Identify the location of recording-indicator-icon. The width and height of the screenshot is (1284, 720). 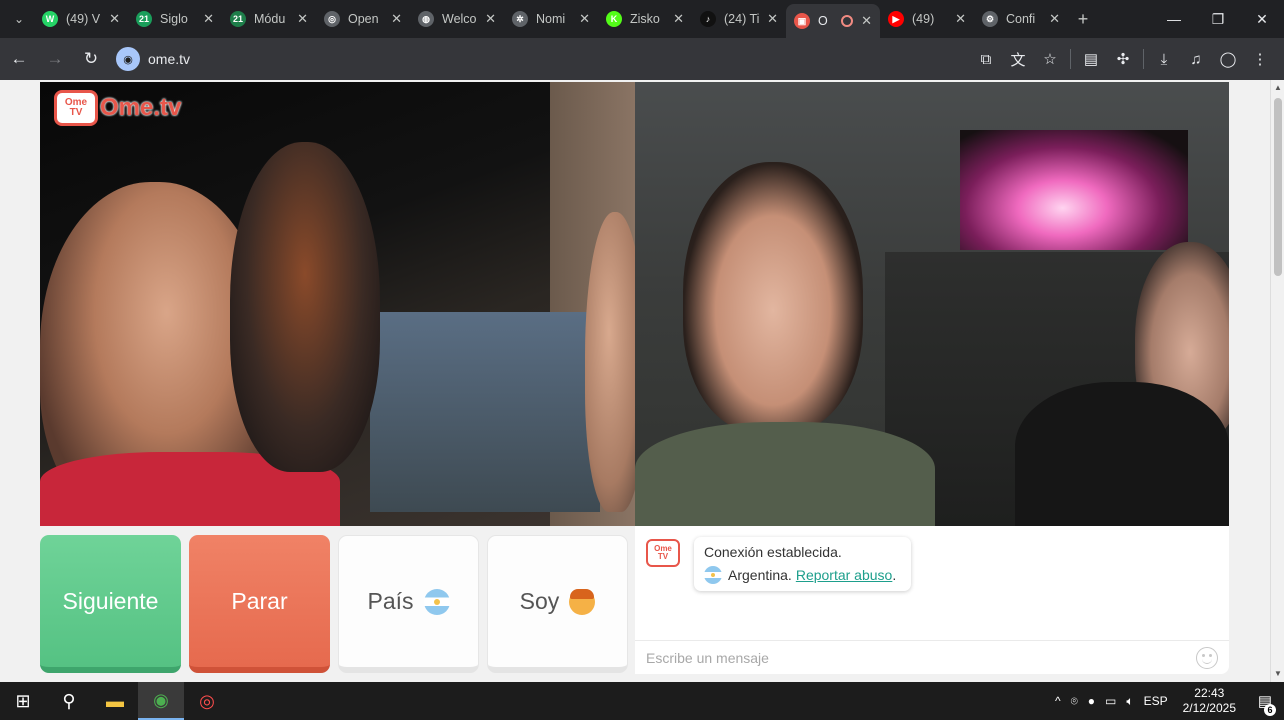
(847, 21).